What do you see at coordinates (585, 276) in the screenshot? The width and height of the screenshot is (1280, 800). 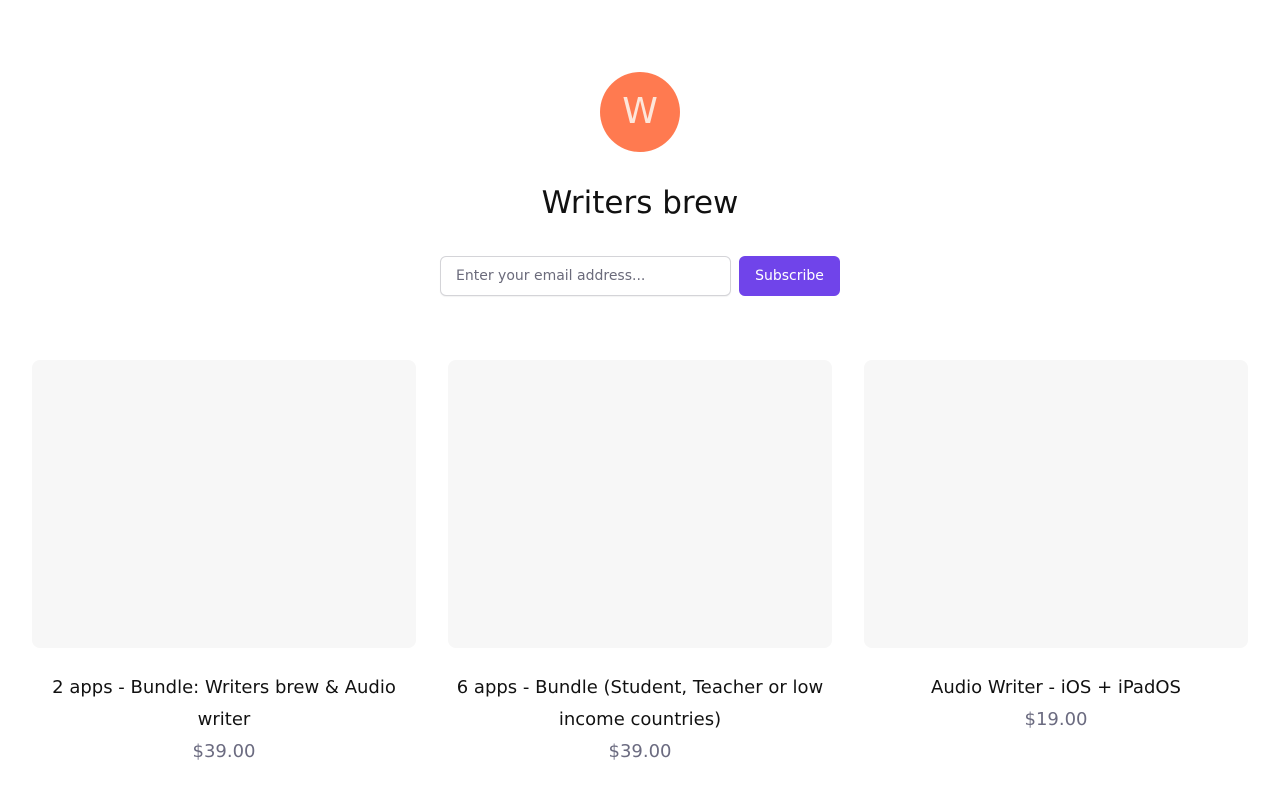 I see `email-input` at bounding box center [585, 276].